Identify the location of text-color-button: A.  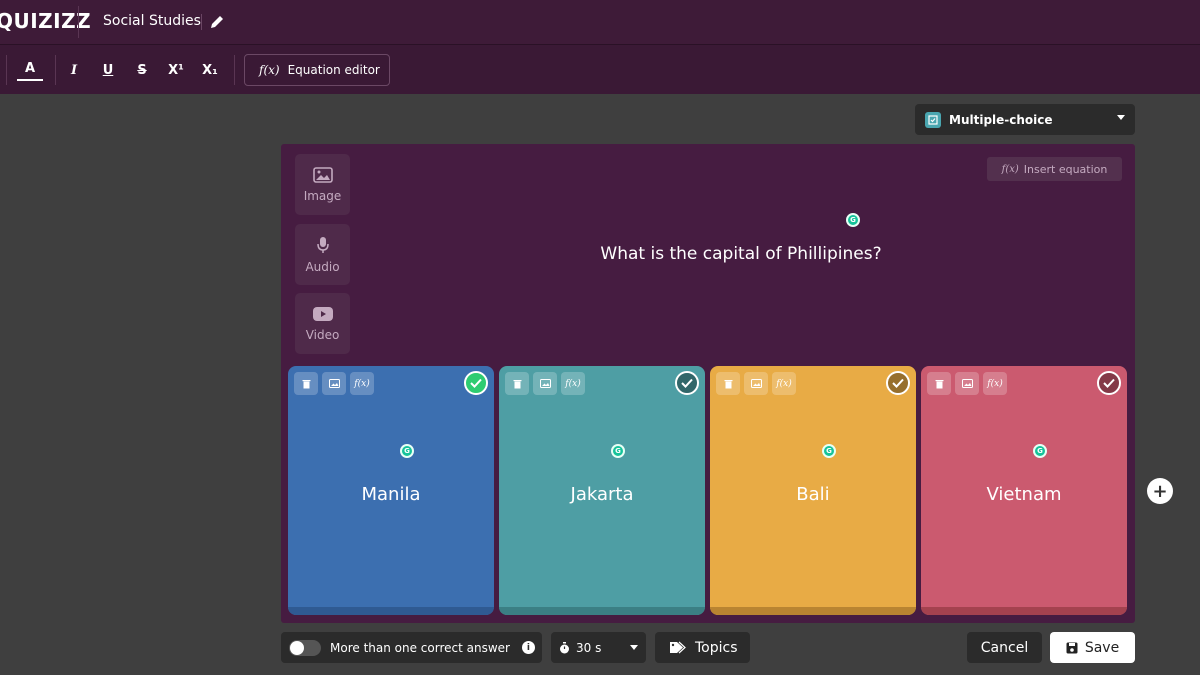
(30, 69).